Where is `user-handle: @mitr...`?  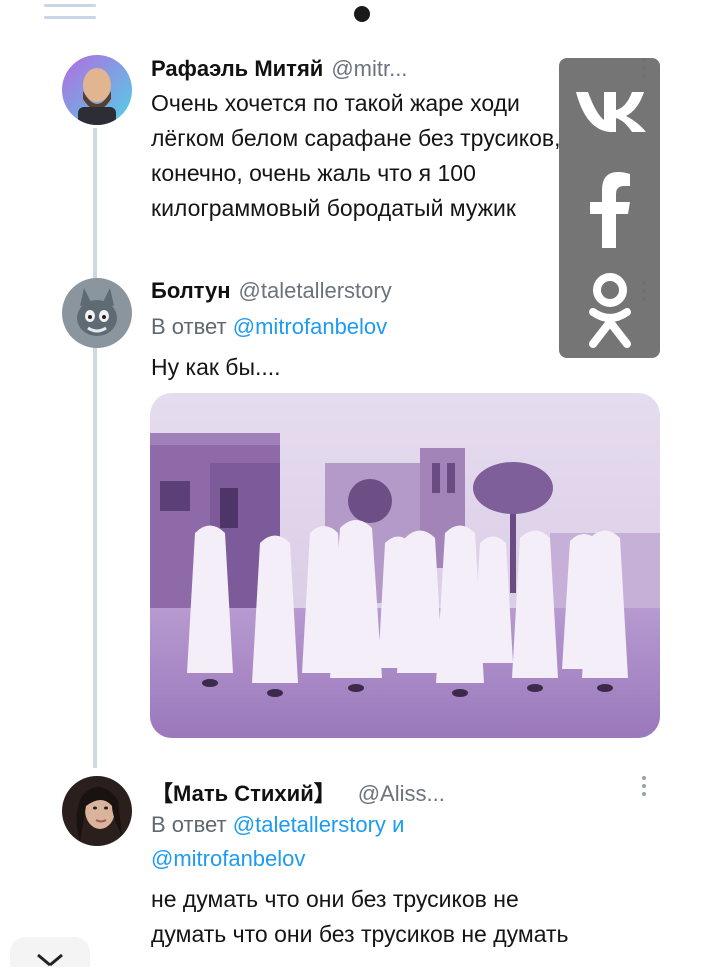 user-handle: @mitr... is located at coordinates (369, 68).